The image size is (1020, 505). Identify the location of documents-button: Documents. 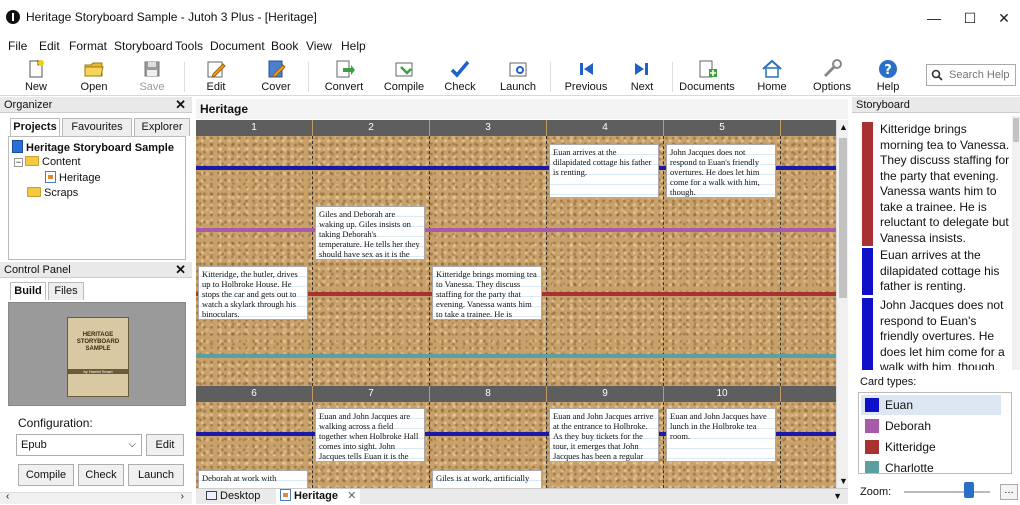
(707, 76).